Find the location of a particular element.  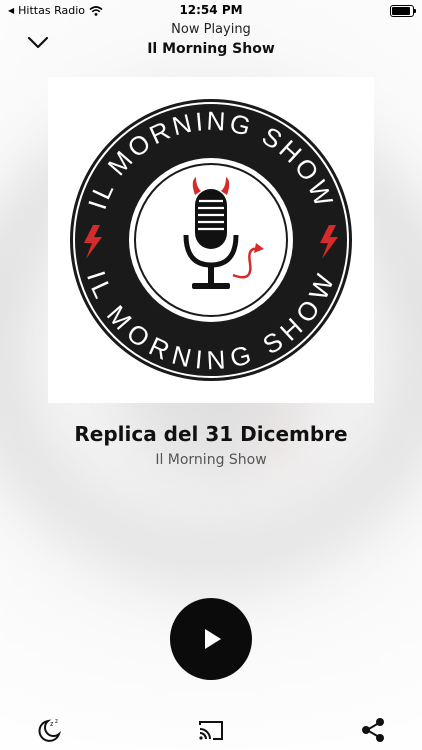

track-title: Replica del 31 Dicembre is located at coordinates (211, 434).